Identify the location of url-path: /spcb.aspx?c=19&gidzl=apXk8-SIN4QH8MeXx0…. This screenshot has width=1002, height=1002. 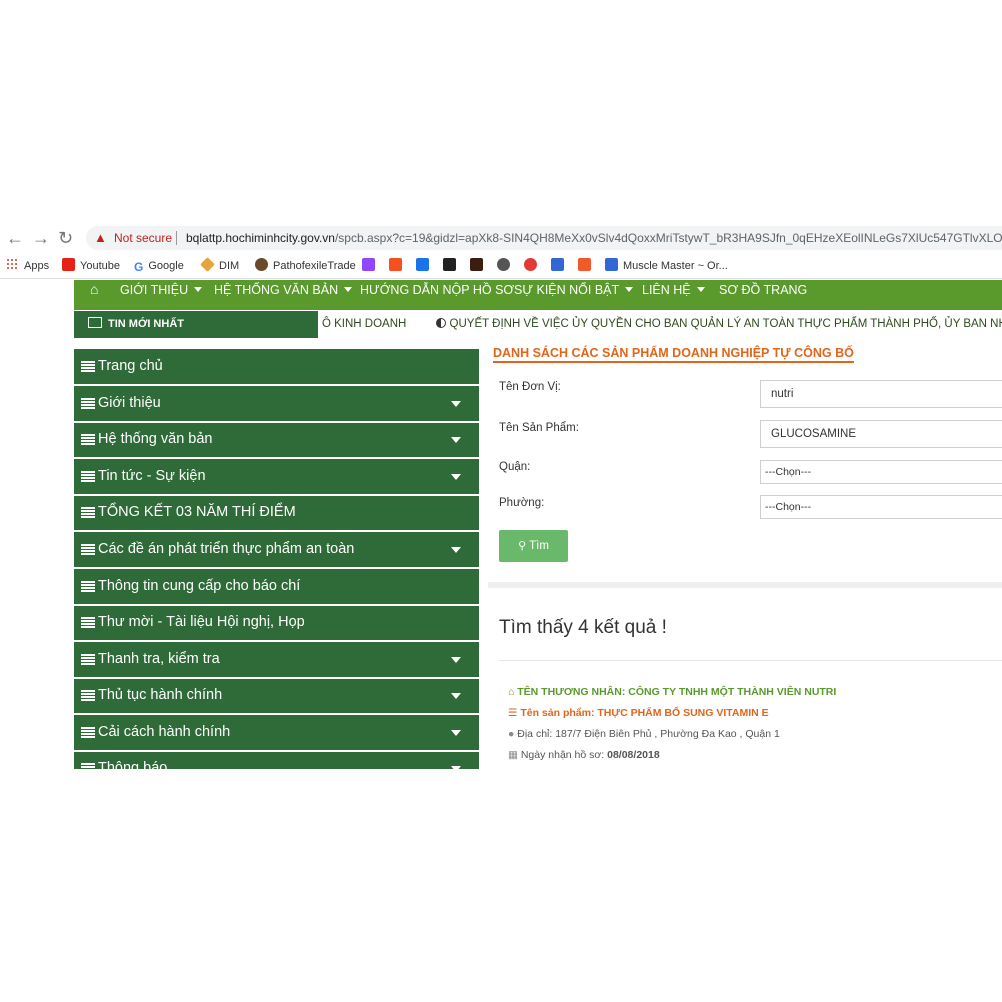
(668, 238).